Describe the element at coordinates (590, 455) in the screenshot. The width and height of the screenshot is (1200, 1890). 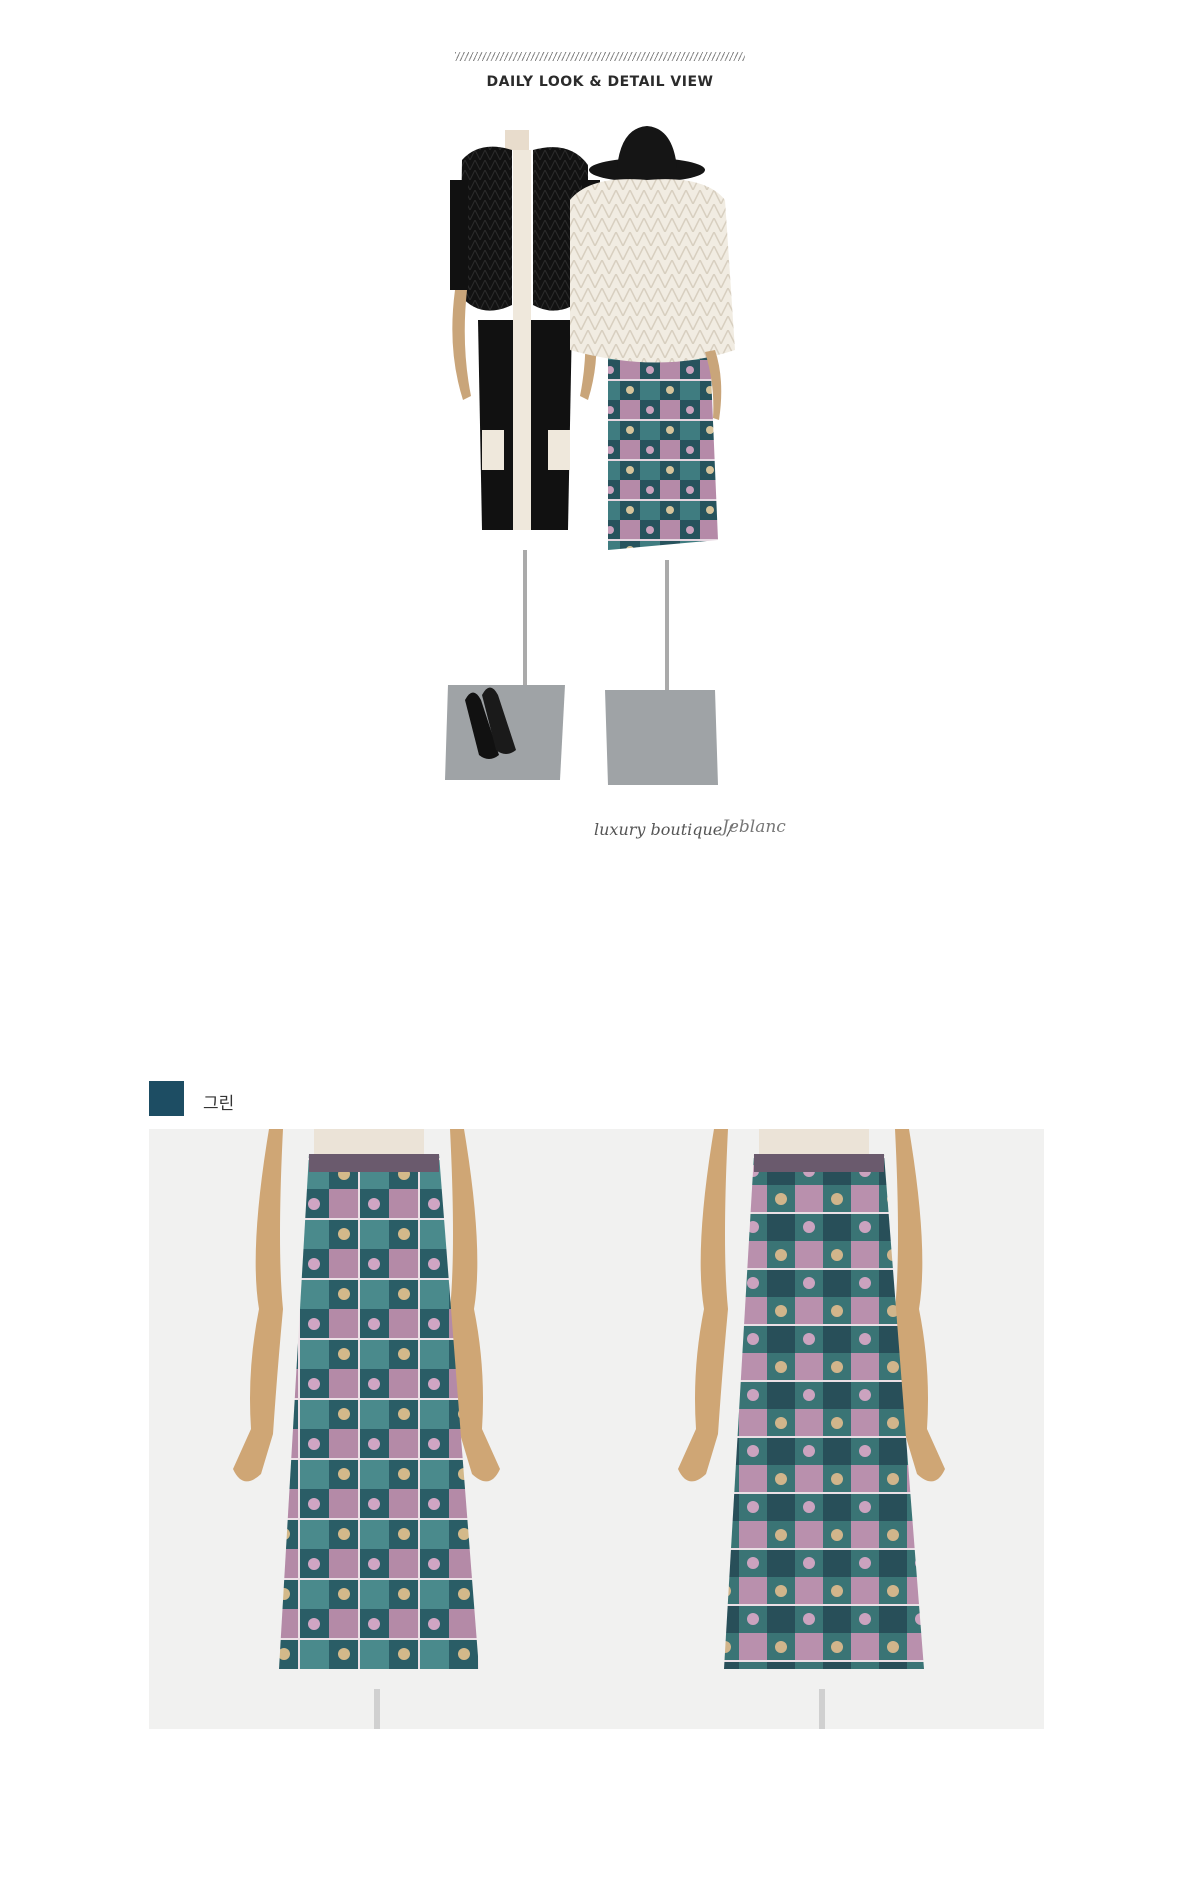
I see `daily-look-photo` at that location.